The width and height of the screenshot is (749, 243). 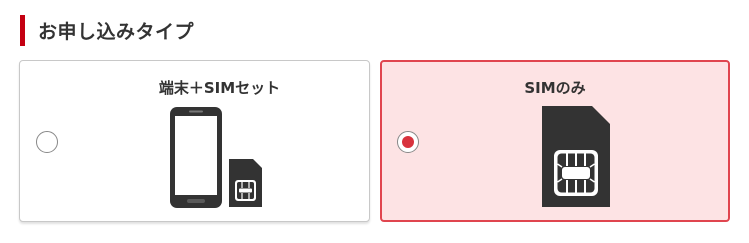 I want to click on smartphone-icon, so click(x=196, y=157).